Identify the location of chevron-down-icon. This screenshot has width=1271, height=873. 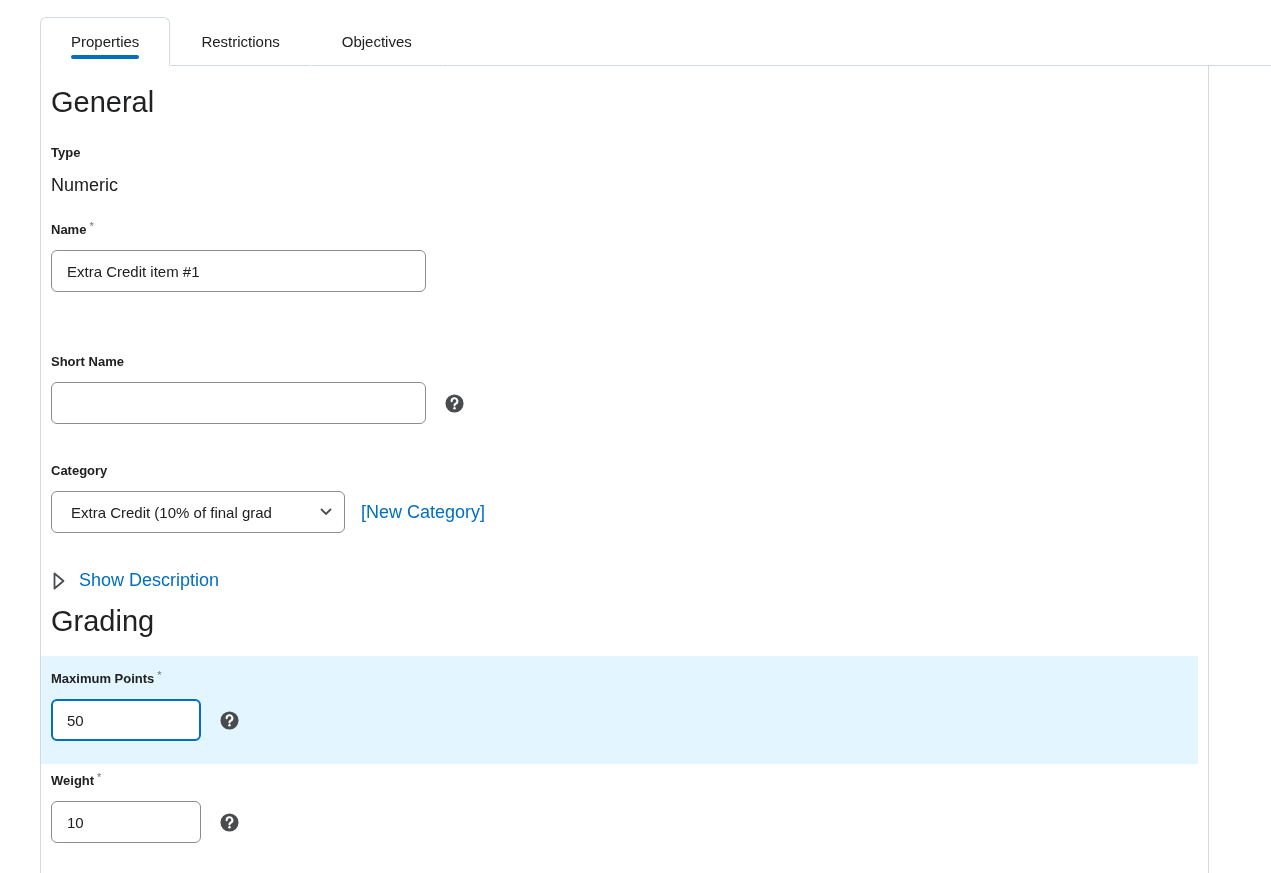
(326, 512).